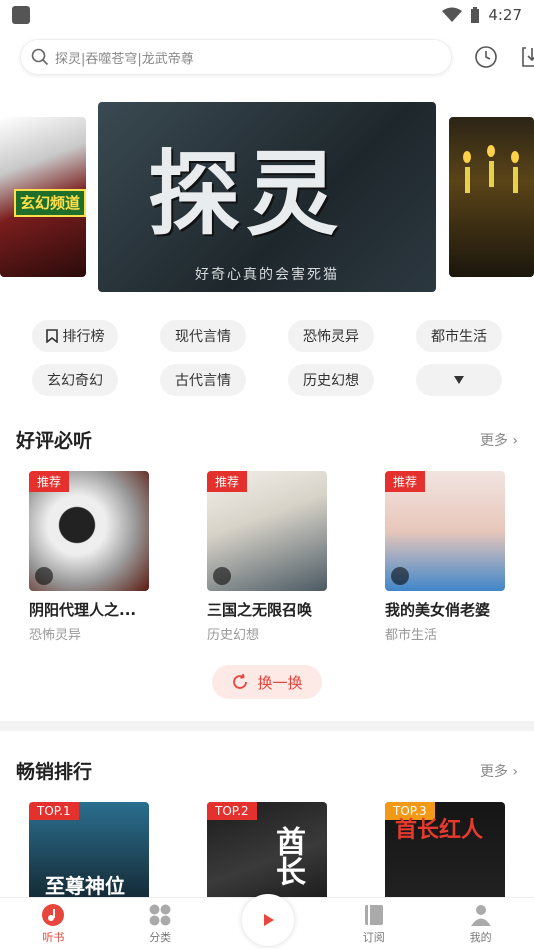 The image size is (534, 949). What do you see at coordinates (203, 336) in the screenshot?
I see `category-chip: 现代言情` at bounding box center [203, 336].